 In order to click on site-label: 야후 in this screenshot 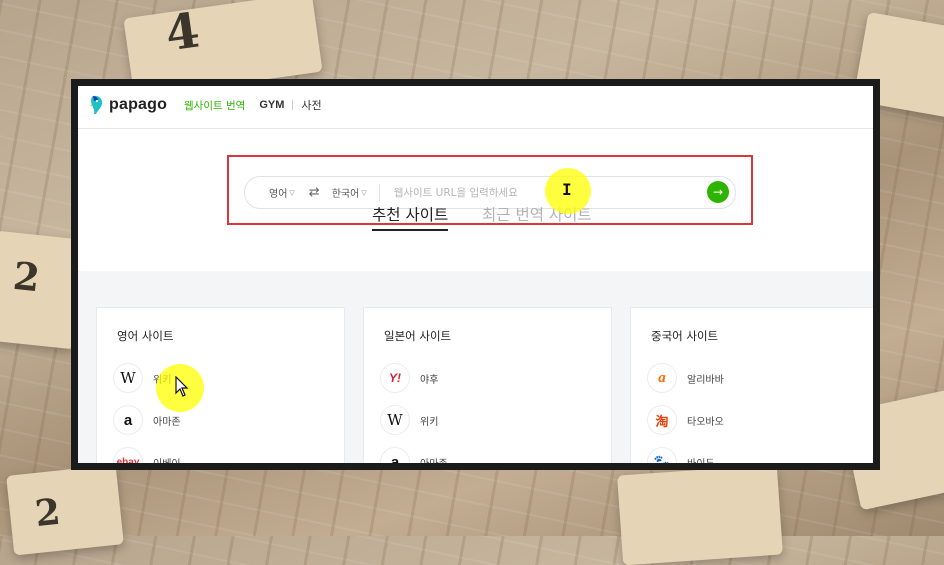, I will do `click(429, 380)`.